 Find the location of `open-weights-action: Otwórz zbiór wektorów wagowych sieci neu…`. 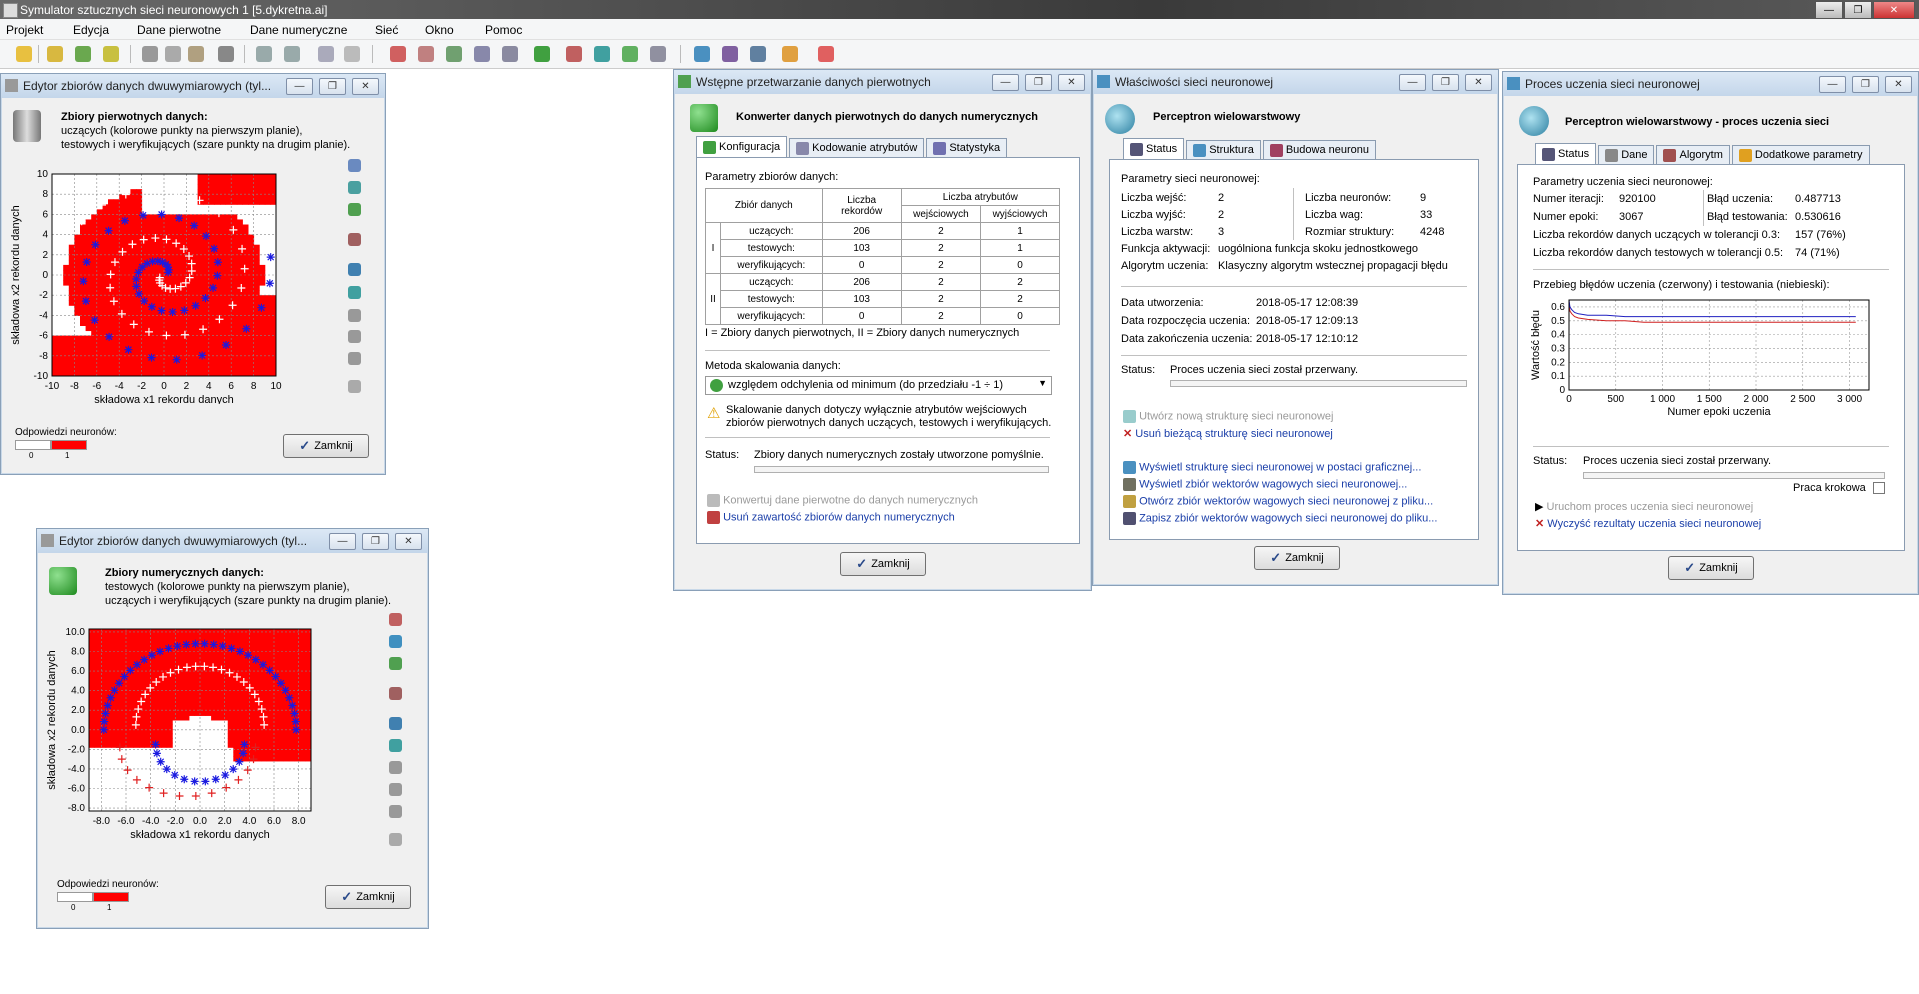

open-weights-action: Otwórz zbiór wektorów wagowych sieci neu… is located at coordinates (1278, 501).